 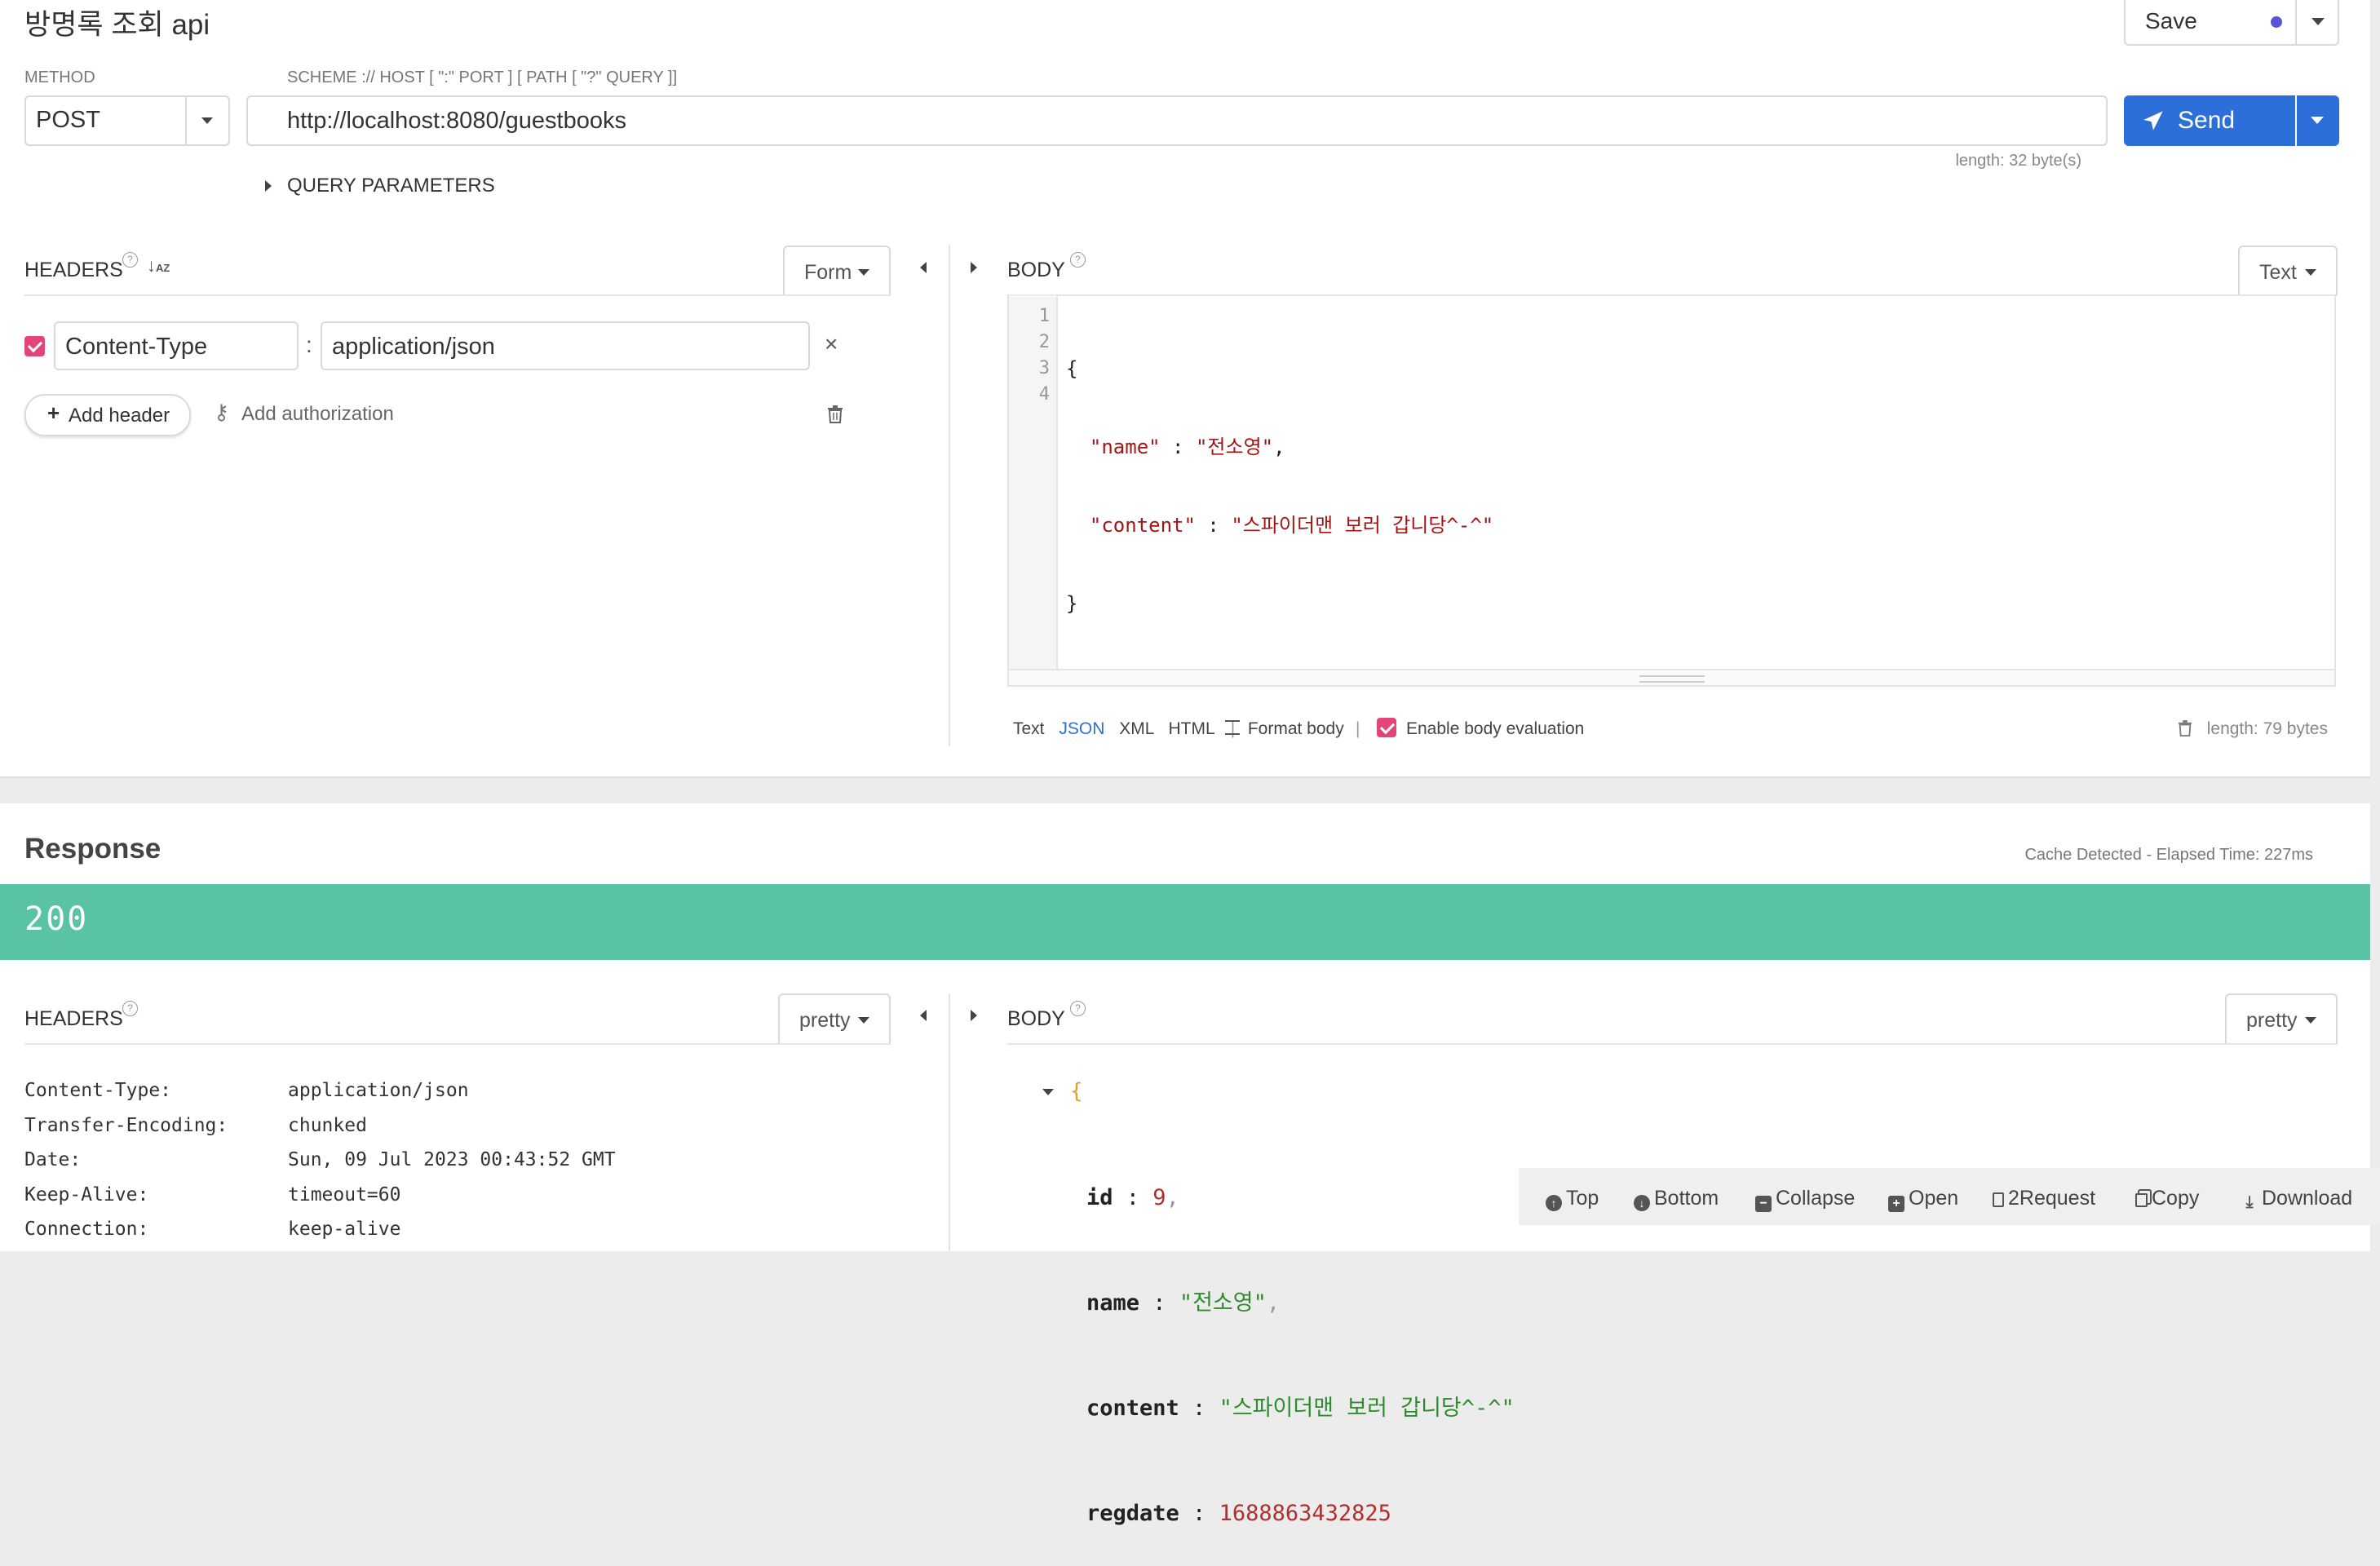 What do you see at coordinates (68, 120) in the screenshot?
I see `method-value: POST` at bounding box center [68, 120].